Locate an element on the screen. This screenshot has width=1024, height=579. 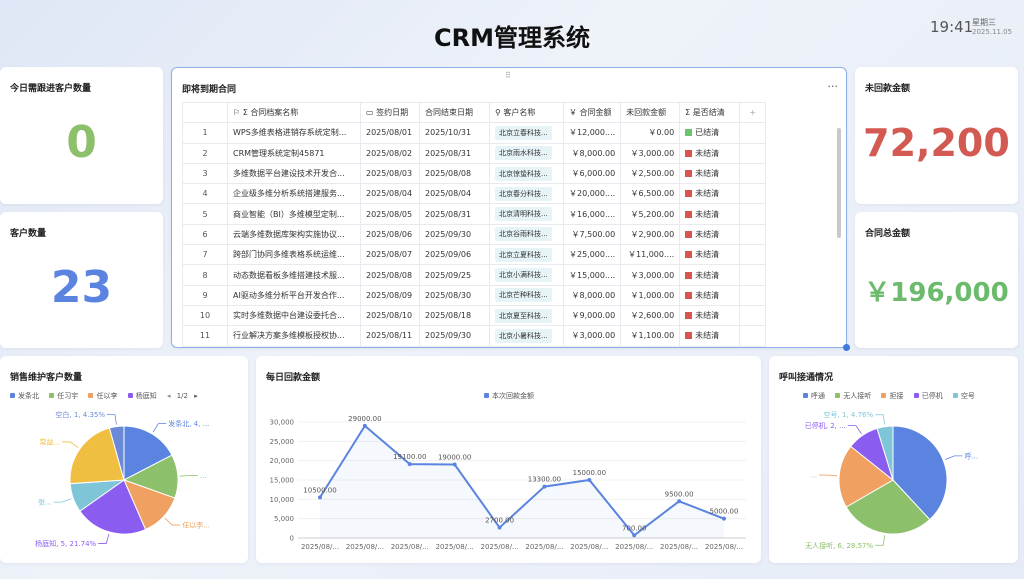
add-column-button: + is located at coordinates (753, 112).